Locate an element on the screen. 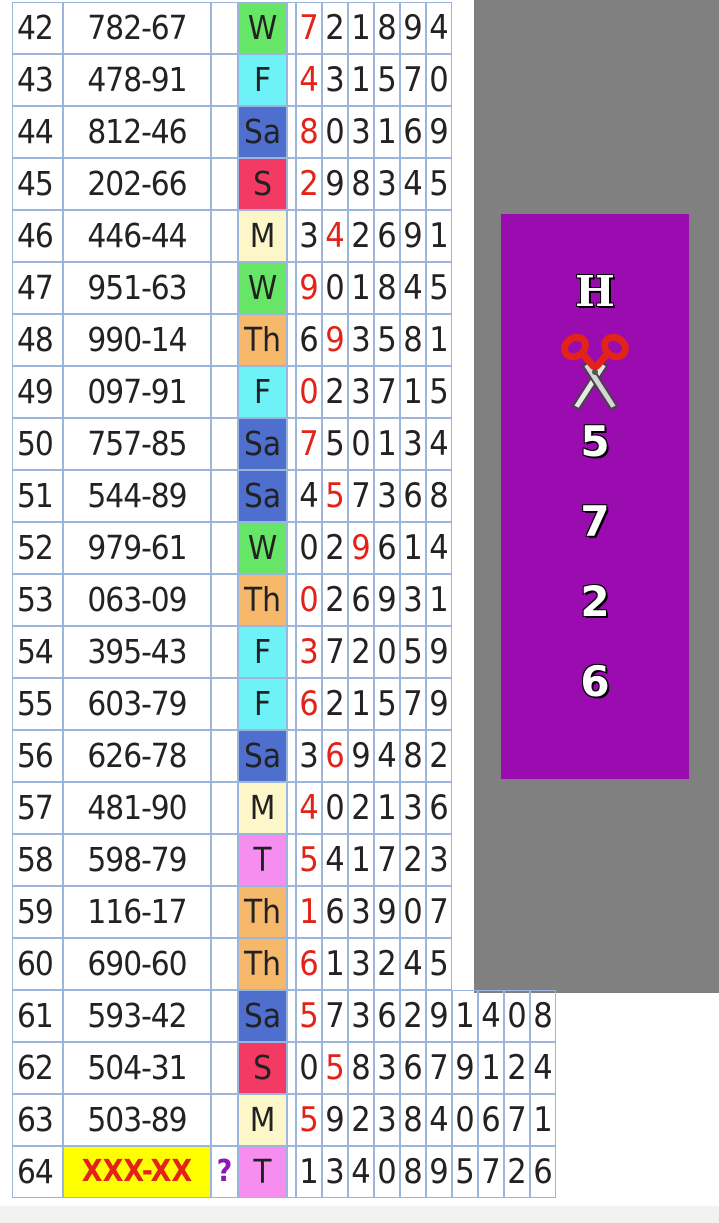 This screenshot has height=1223, width=719. result-cell: 951-63 is located at coordinates (137, 288).